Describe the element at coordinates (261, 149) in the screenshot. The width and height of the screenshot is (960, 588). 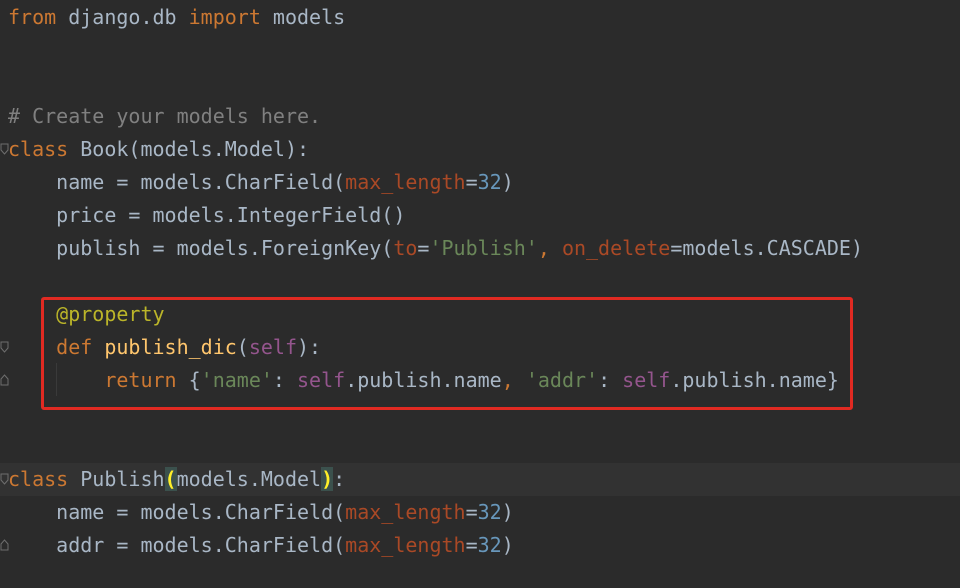
I see `code-token: .Model):` at that location.